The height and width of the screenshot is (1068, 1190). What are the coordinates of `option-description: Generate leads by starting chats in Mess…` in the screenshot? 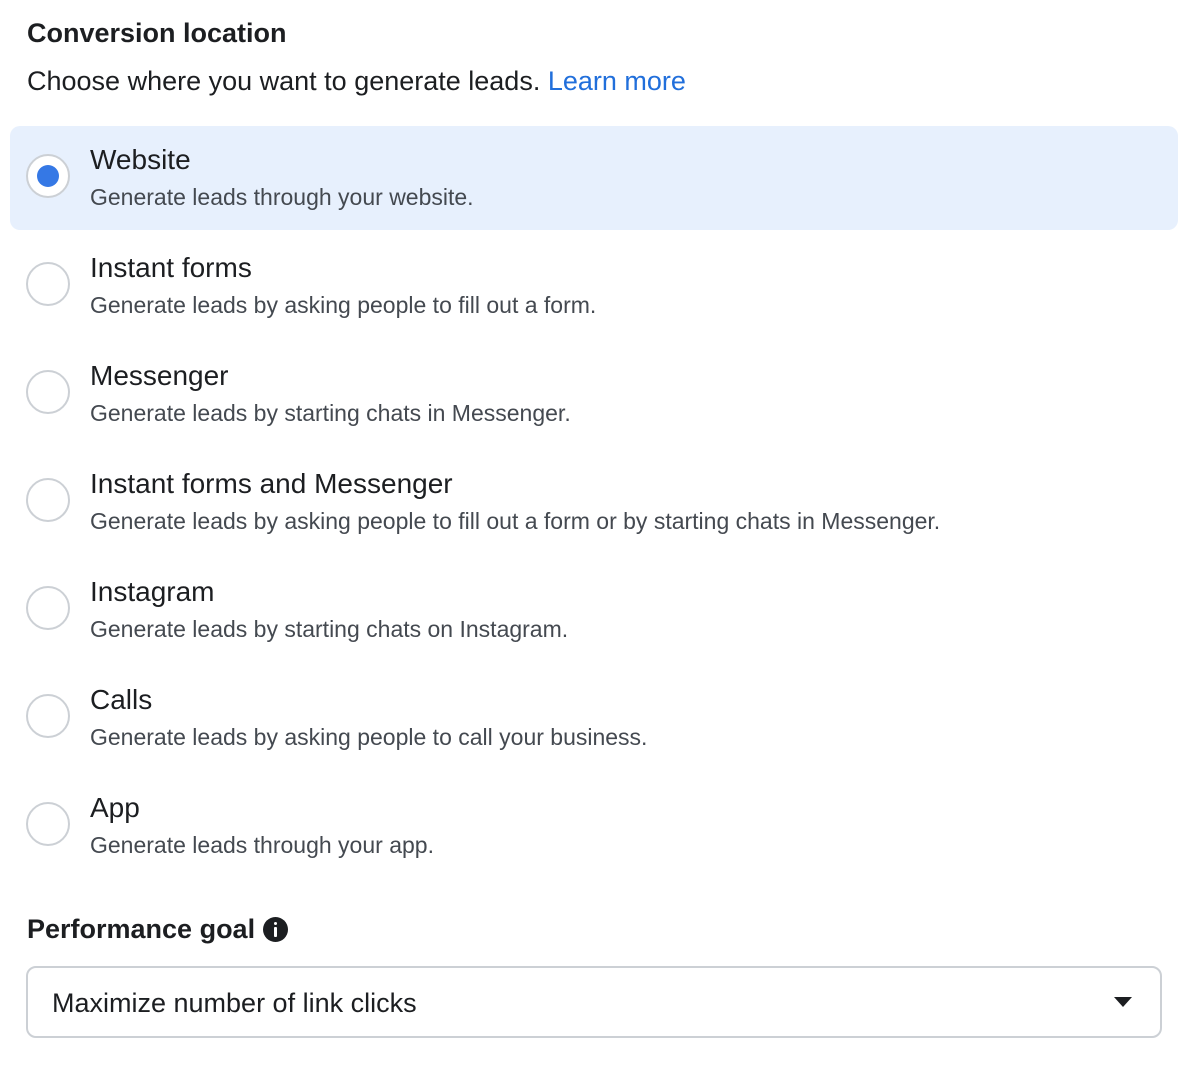 It's located at (330, 413).